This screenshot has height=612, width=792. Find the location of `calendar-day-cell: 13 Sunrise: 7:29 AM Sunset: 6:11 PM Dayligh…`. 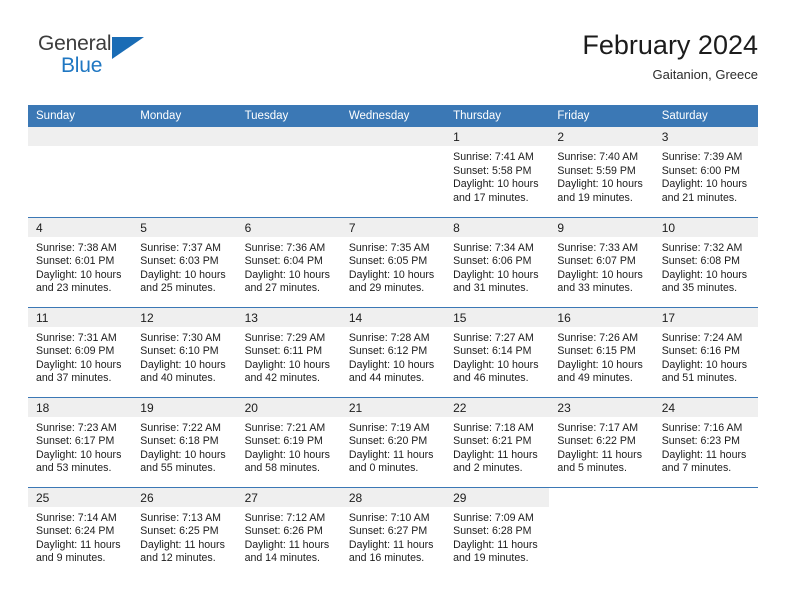

calendar-day-cell: 13 Sunrise: 7:29 AM Sunset: 6:11 PM Dayligh… is located at coordinates (288, 351).